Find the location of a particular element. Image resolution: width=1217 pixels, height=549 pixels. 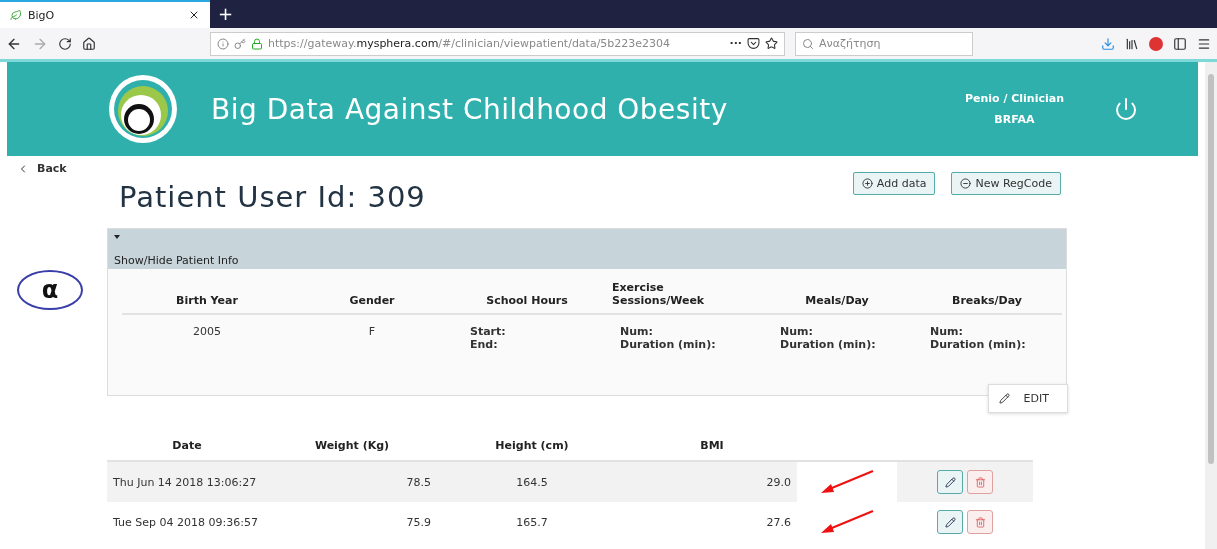

column-header: School Hours is located at coordinates (527, 292).